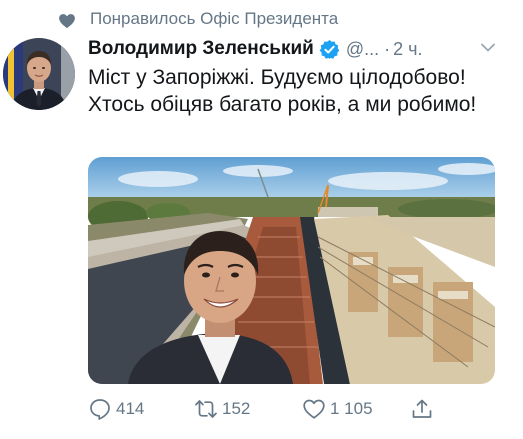 The height and width of the screenshot is (439, 523). I want to click on like-button: 1 105, so click(337, 409).